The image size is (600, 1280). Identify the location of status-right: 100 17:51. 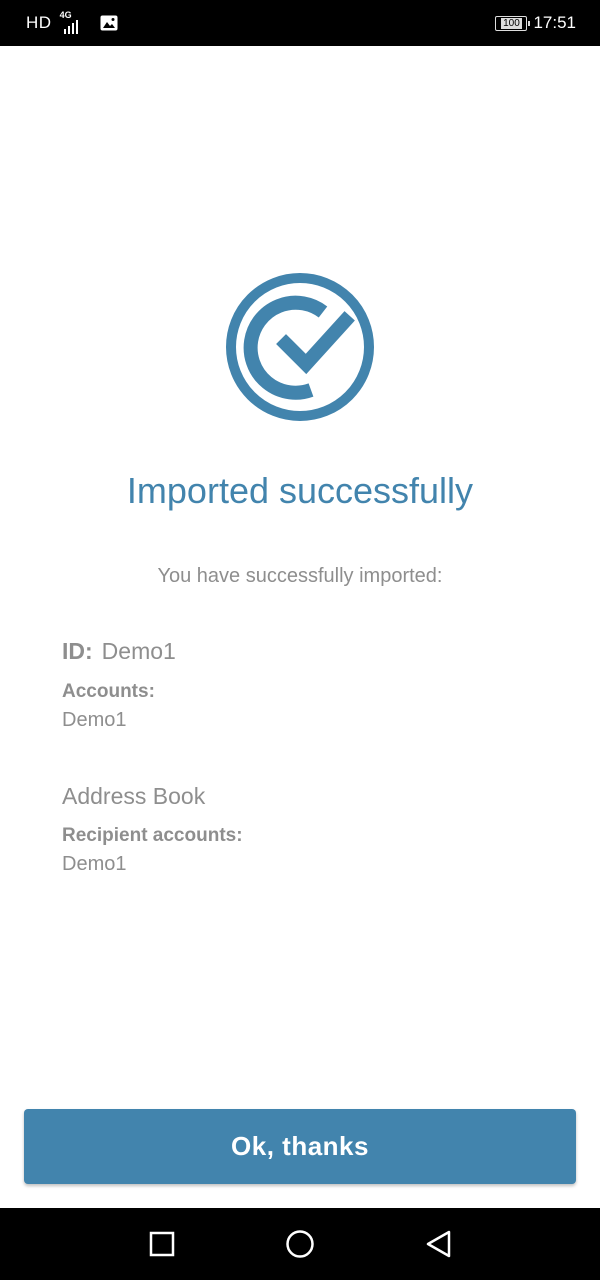
(535, 23).